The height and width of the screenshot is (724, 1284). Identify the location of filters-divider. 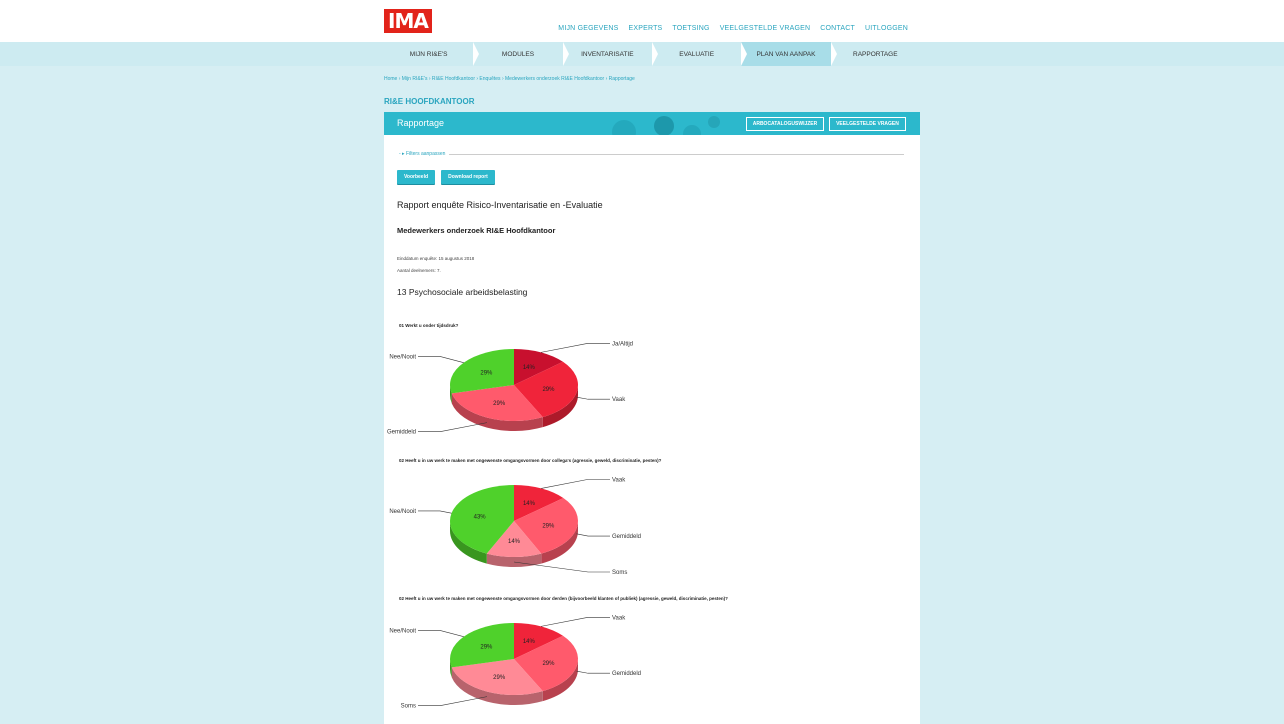
(676, 154).